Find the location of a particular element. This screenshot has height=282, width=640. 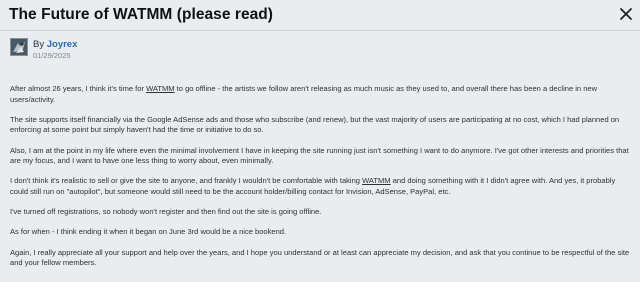

by-label: By is located at coordinates (39, 44).